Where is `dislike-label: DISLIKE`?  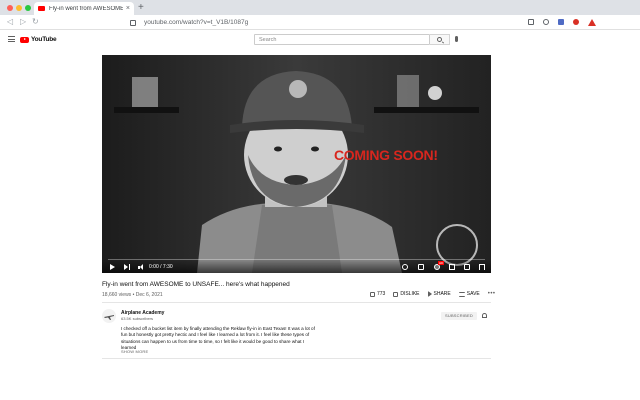
dislike-label: DISLIKE is located at coordinates (410, 294).